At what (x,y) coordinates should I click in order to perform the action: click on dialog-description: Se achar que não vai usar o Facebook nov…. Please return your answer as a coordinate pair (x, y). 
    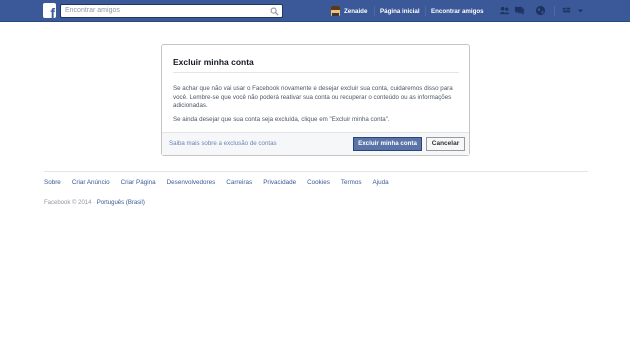
    Looking at the image, I should click on (313, 97).